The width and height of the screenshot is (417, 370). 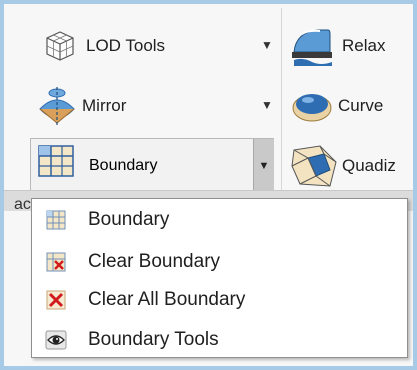 What do you see at coordinates (129, 219) in the screenshot?
I see `menu-item-label: Boundary` at bounding box center [129, 219].